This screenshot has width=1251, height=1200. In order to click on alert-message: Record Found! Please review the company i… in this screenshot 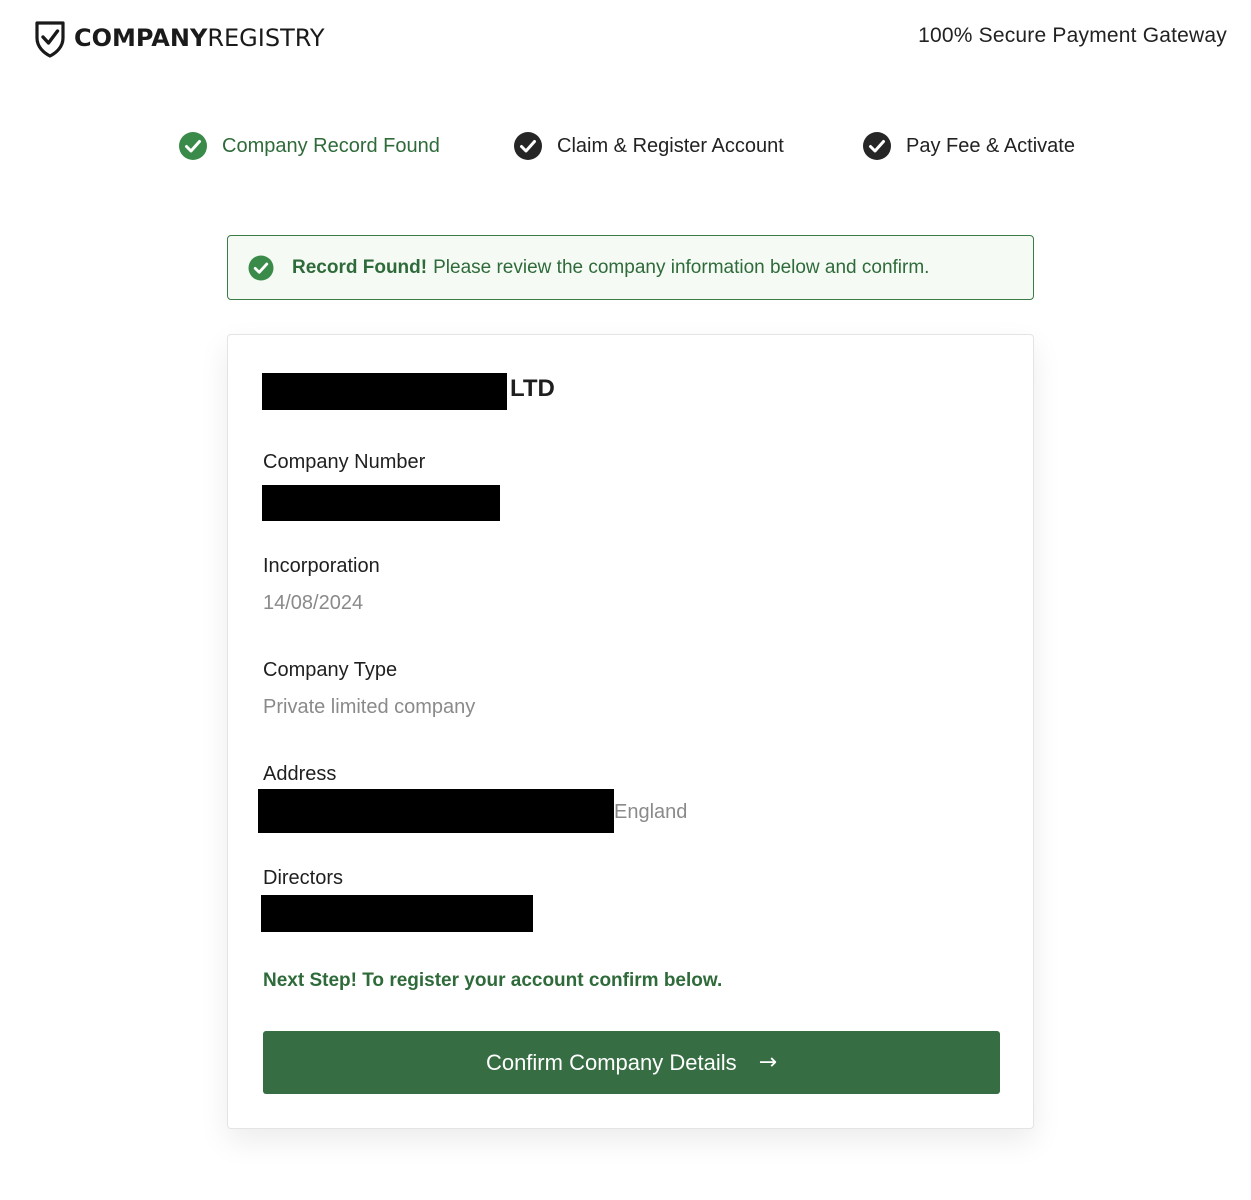, I will do `click(610, 268)`.